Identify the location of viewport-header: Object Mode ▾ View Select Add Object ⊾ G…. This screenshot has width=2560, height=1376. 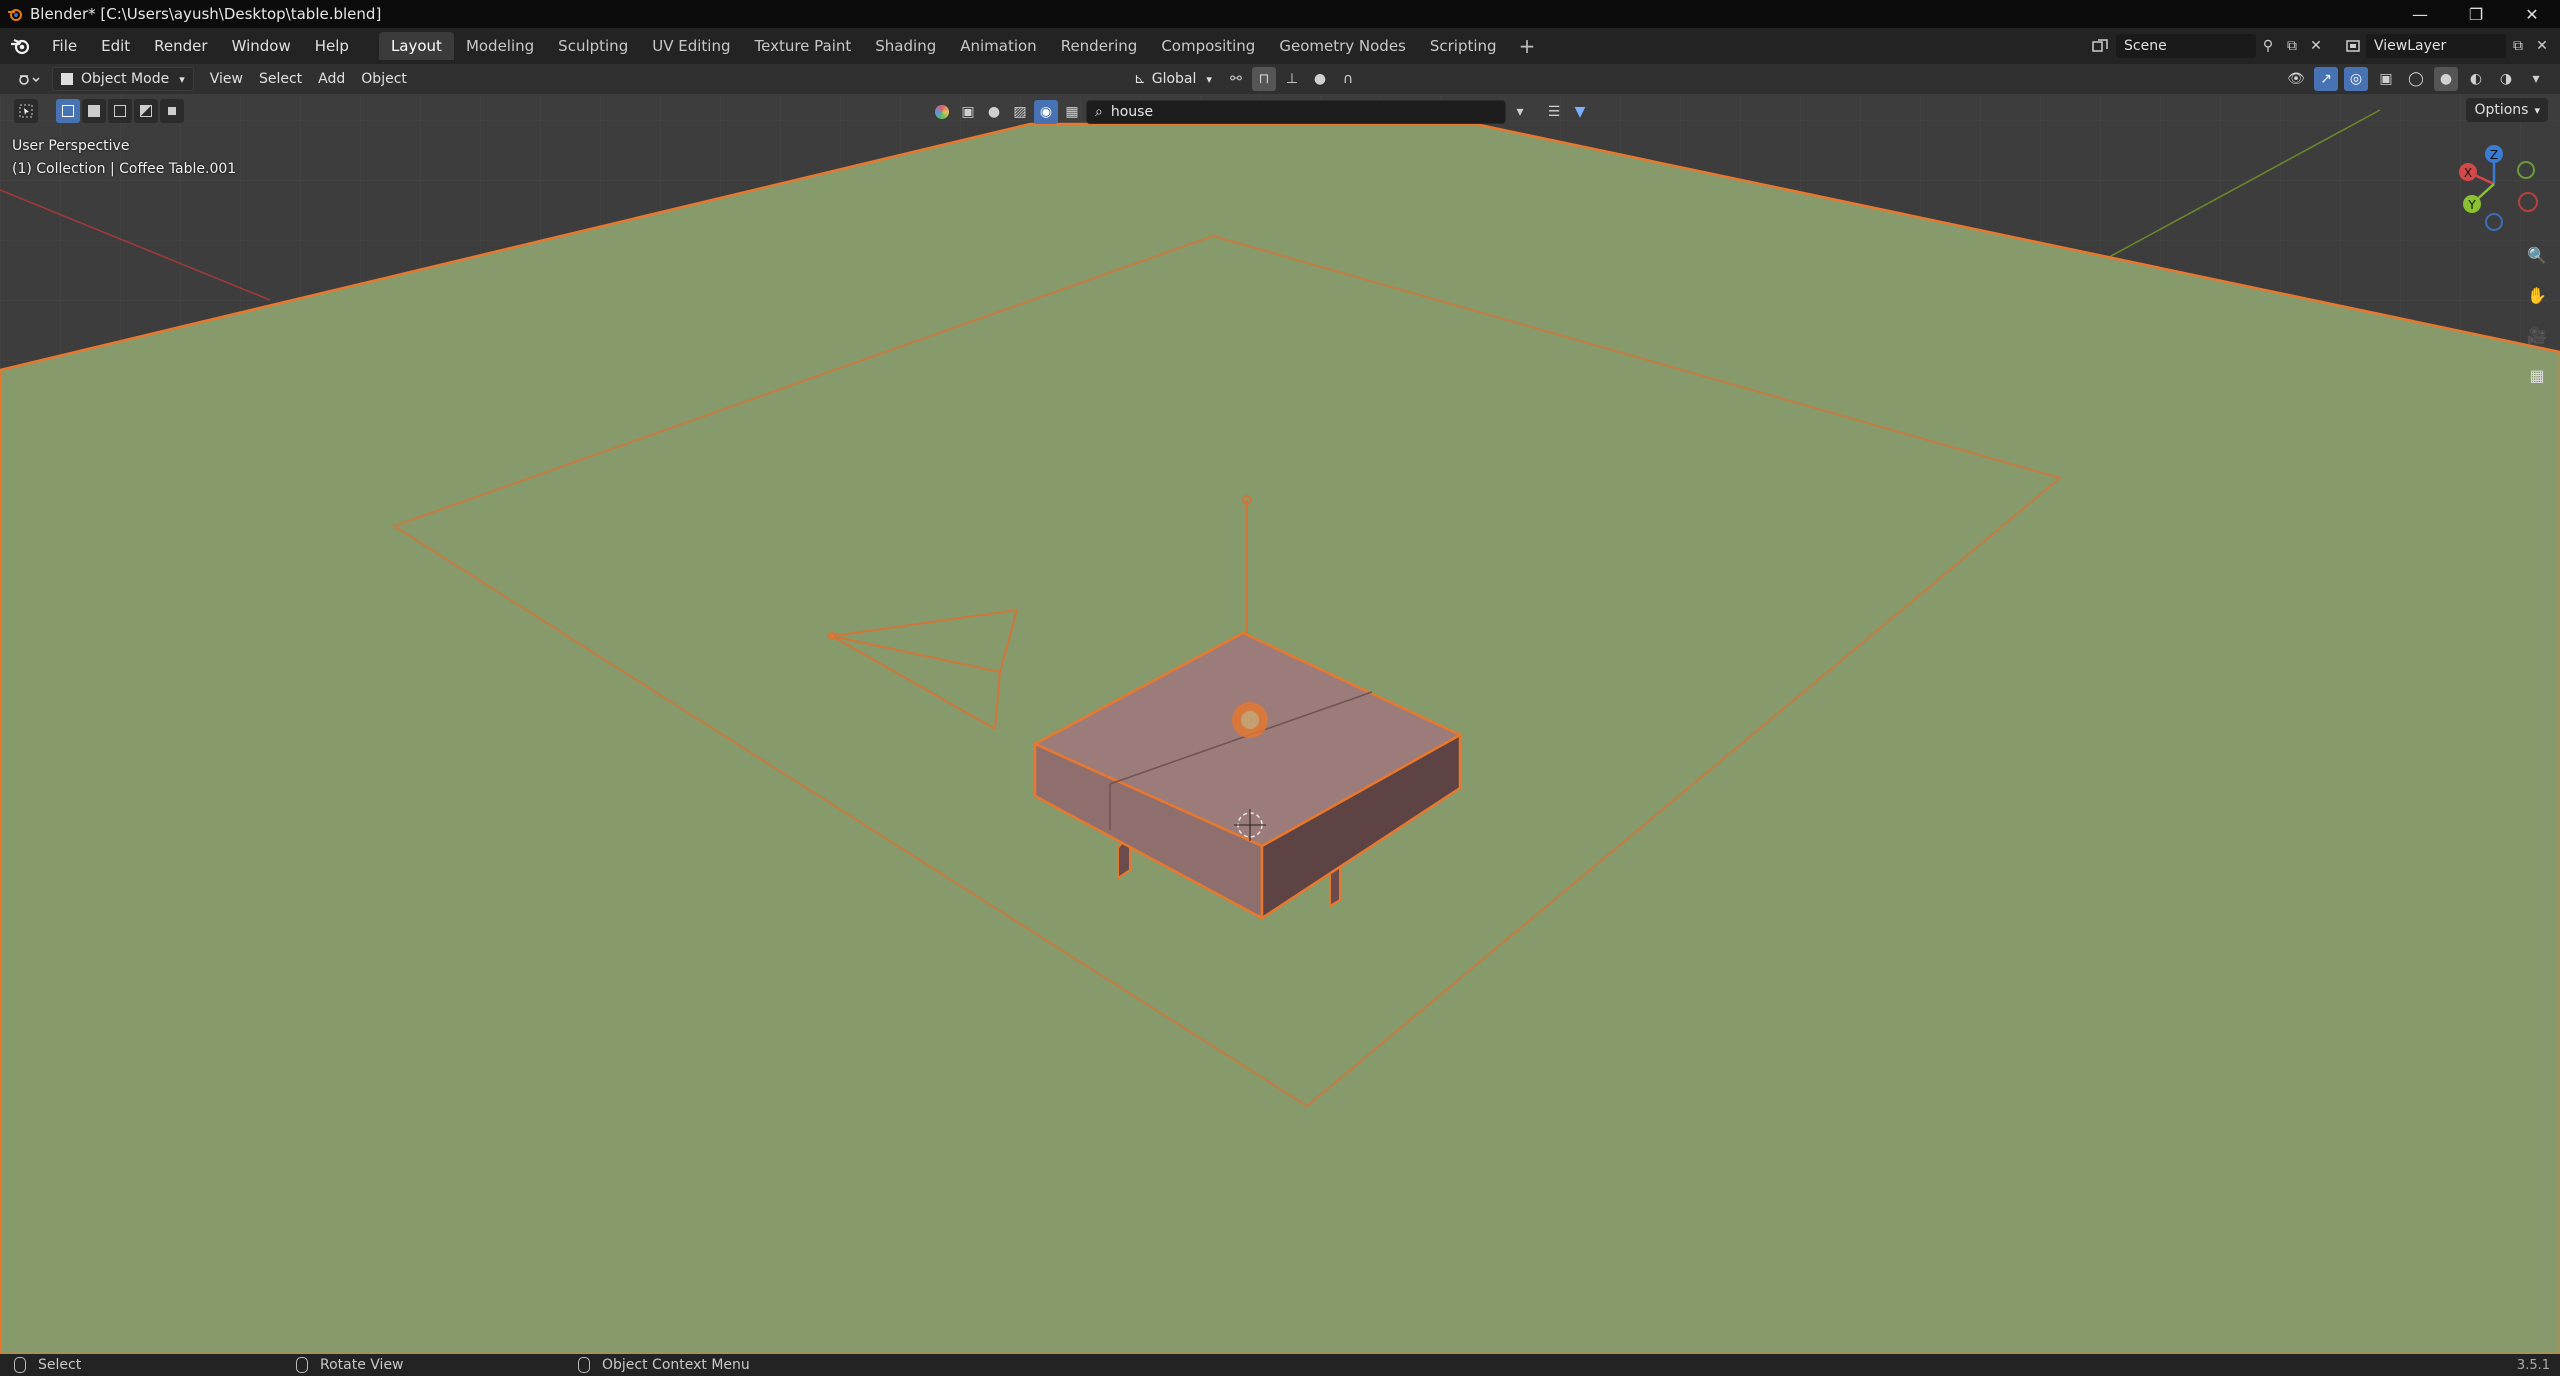
(1280, 79).